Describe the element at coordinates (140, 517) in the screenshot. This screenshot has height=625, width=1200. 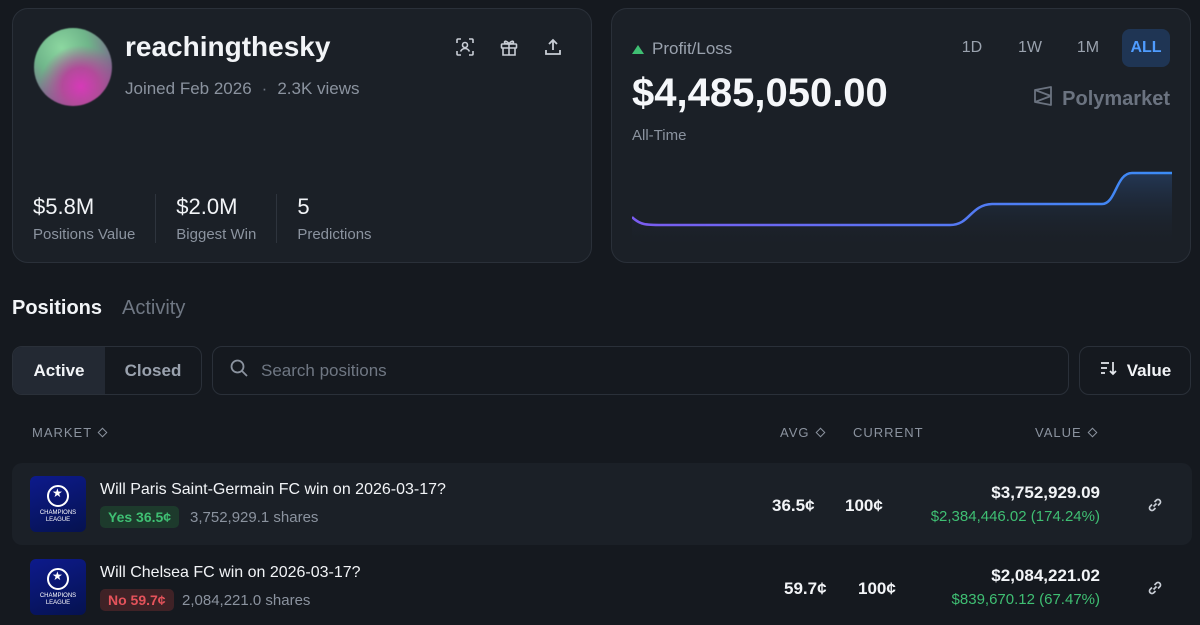
I see `outcome-badge: Yes 36.5¢` at that location.